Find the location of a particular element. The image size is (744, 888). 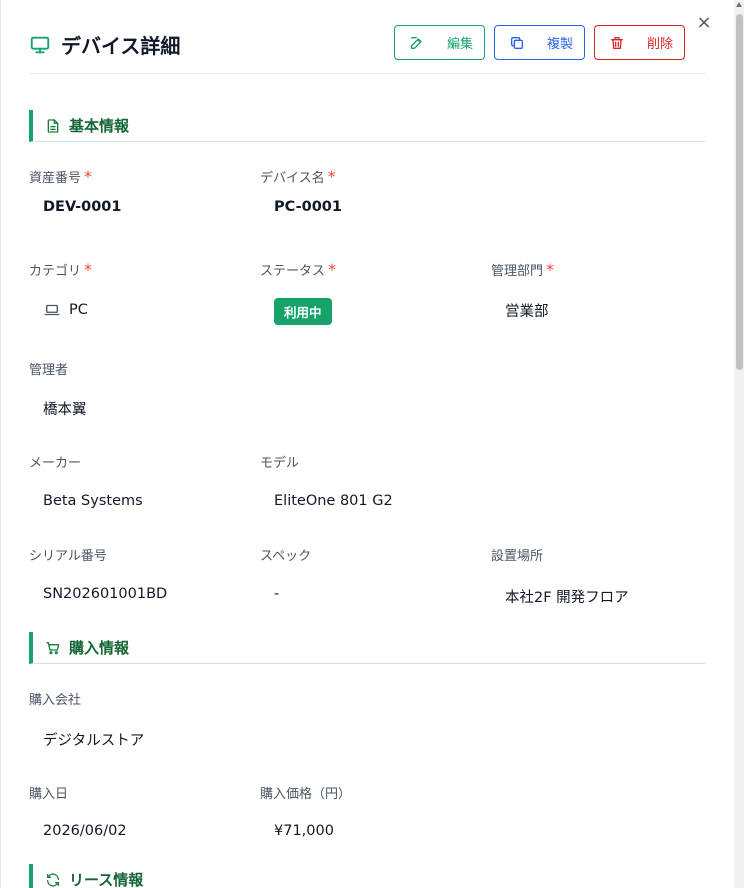

field-label: 管理者 is located at coordinates (49, 370).